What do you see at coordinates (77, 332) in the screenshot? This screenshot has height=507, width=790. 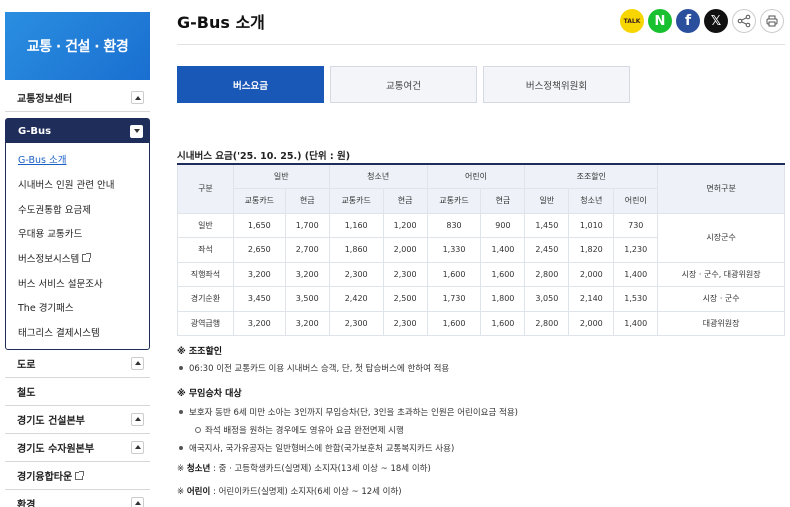 I see `sidebar-subitem: 태그리스 결제시스템` at bounding box center [77, 332].